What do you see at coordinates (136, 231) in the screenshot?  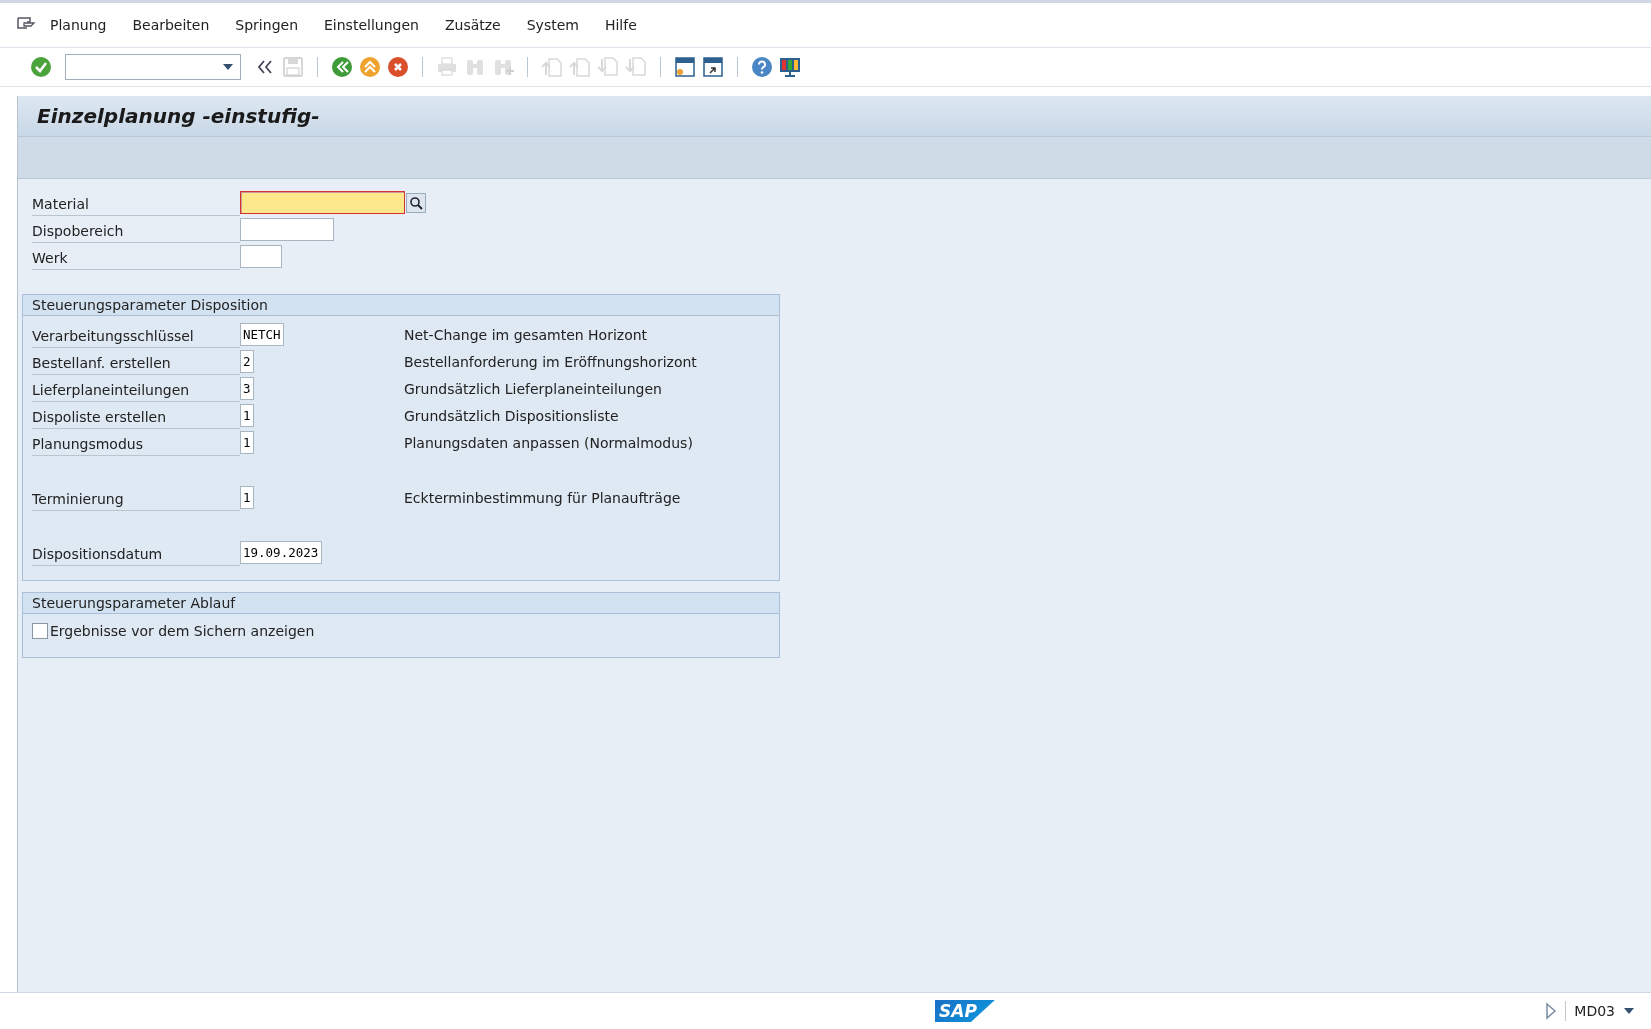 I see `field-label: Dispobereich` at bounding box center [136, 231].